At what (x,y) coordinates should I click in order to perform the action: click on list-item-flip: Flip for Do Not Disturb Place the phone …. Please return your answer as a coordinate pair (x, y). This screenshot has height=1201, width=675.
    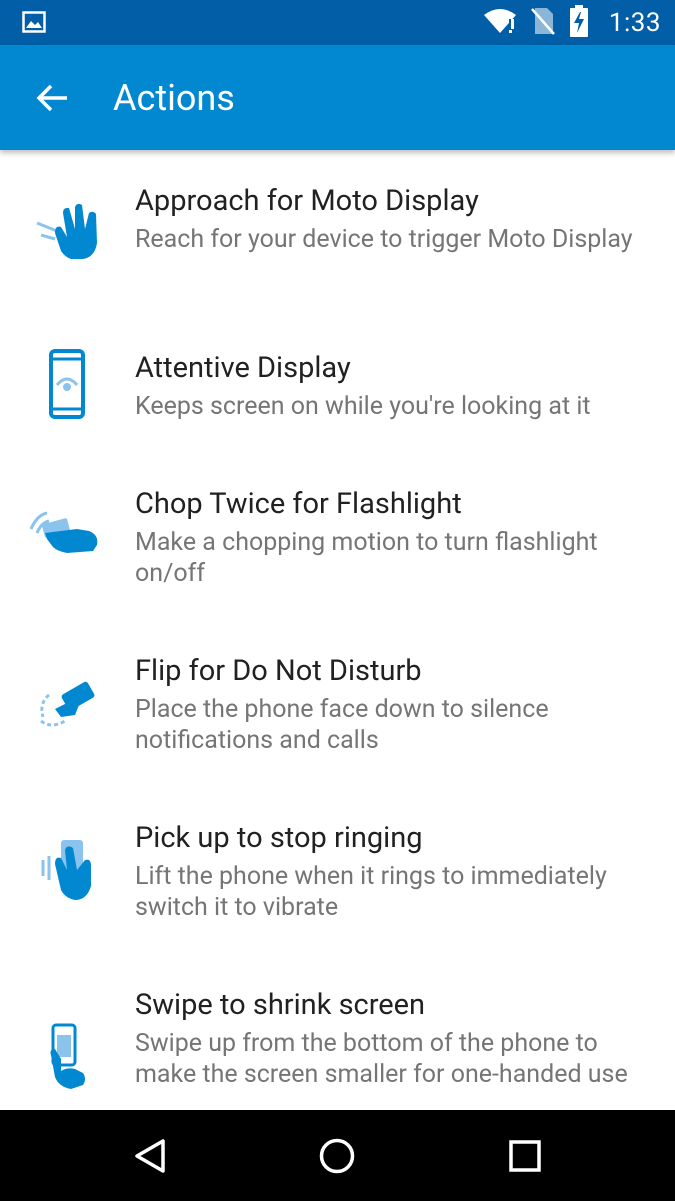
    Looking at the image, I should click on (337, 703).